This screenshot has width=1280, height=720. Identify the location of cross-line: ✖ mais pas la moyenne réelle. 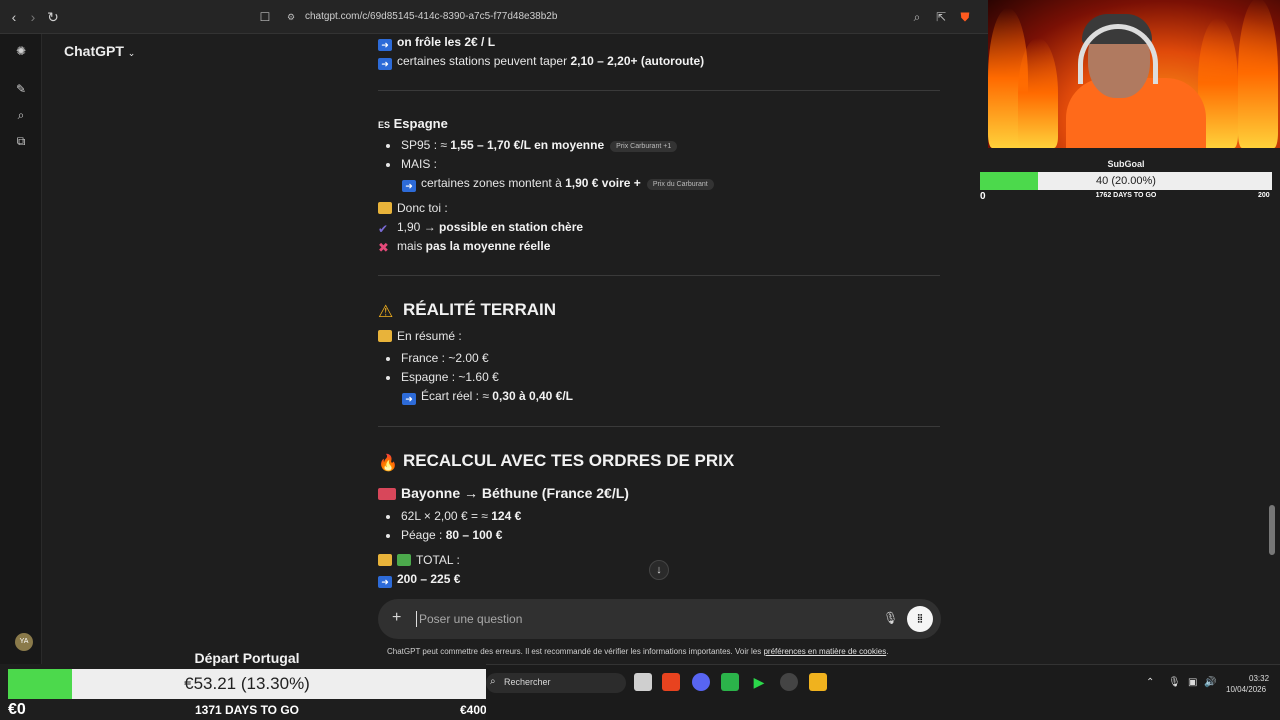
(464, 247).